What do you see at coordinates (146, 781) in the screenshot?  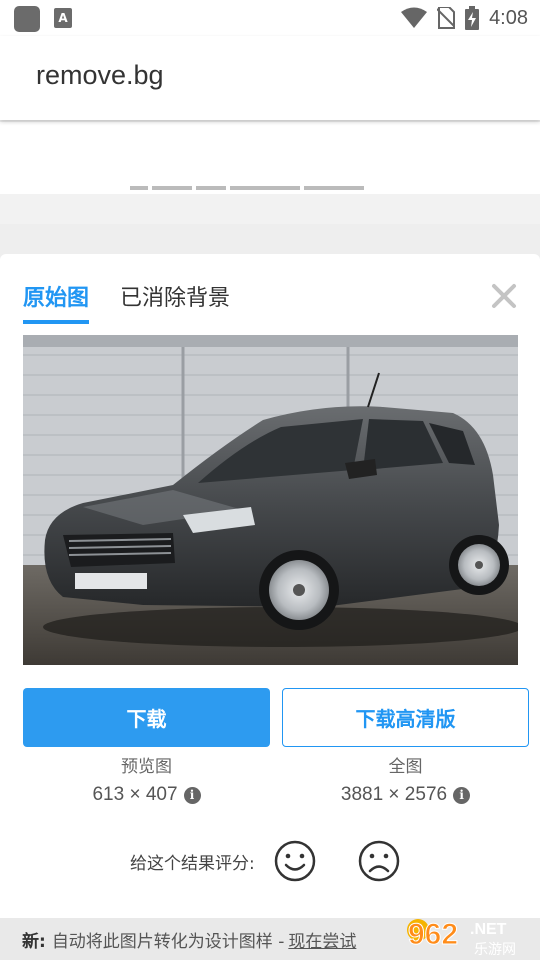 I see `preview-info: 预览图 613 × 407 i` at bounding box center [146, 781].